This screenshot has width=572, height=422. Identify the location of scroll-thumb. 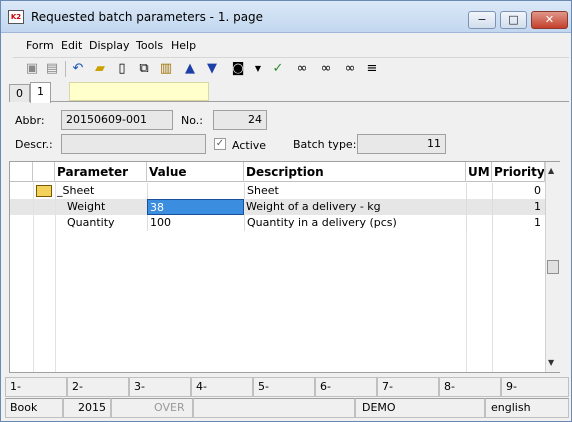
(553, 267).